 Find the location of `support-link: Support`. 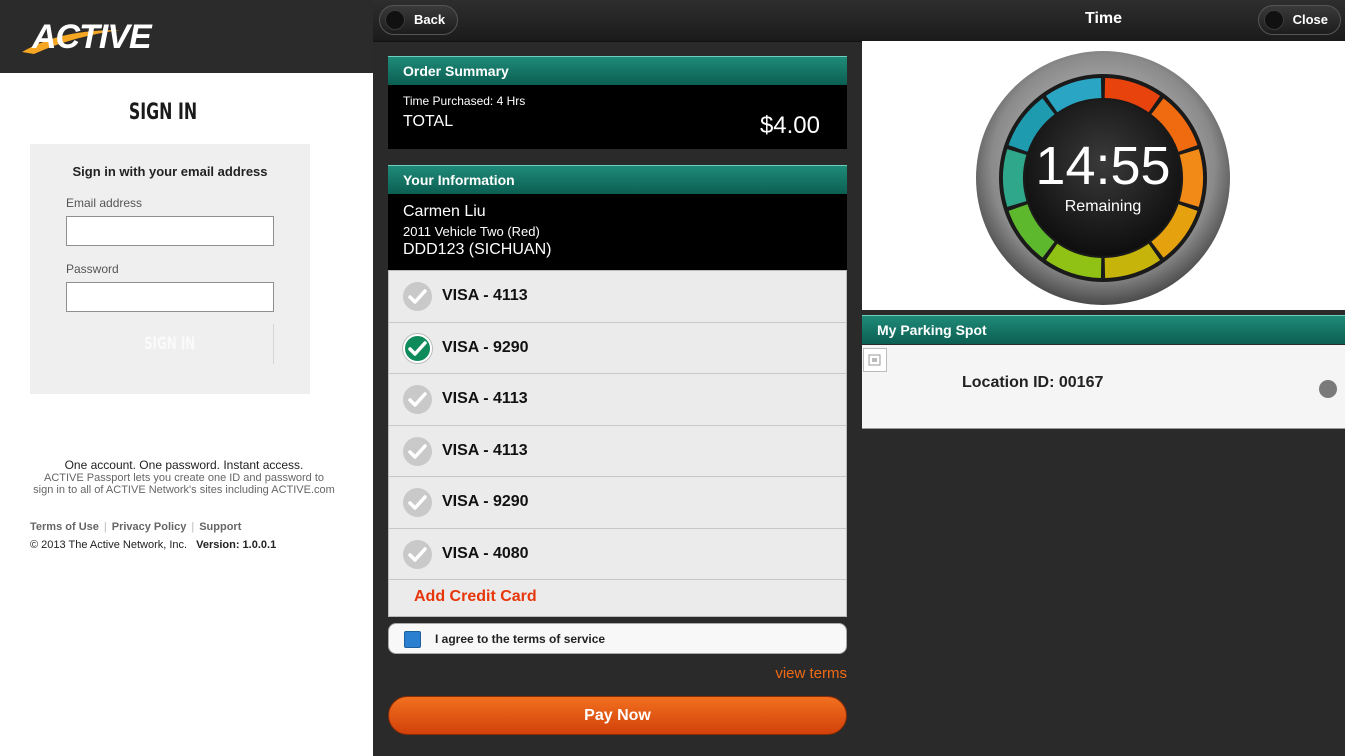

support-link: Support is located at coordinates (220, 527).